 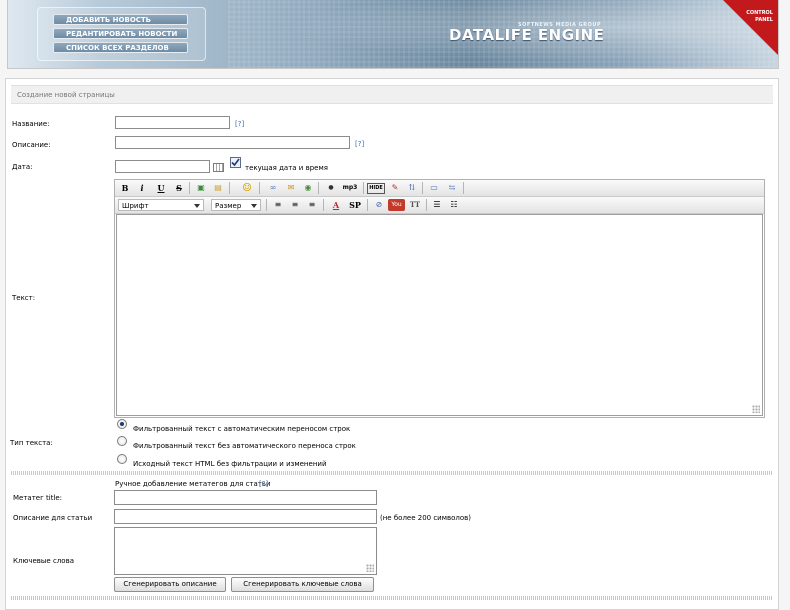 I want to click on edit-icon: ✎, so click(x=395, y=188).